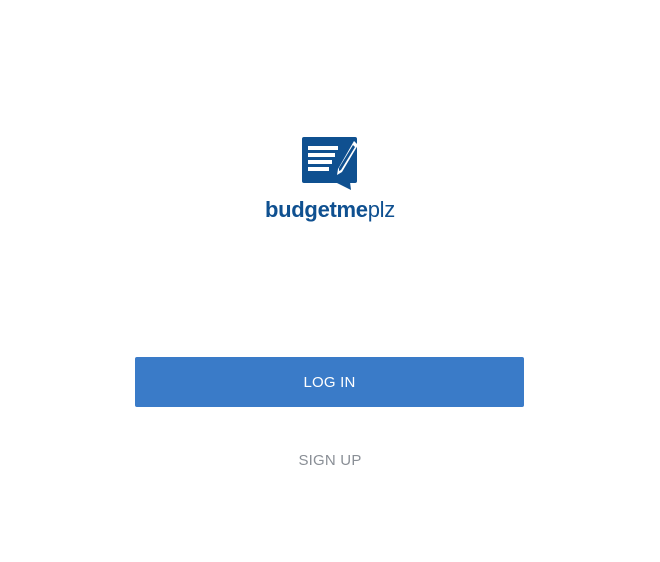 The image size is (660, 562). I want to click on login-button: LOG IN, so click(329, 382).